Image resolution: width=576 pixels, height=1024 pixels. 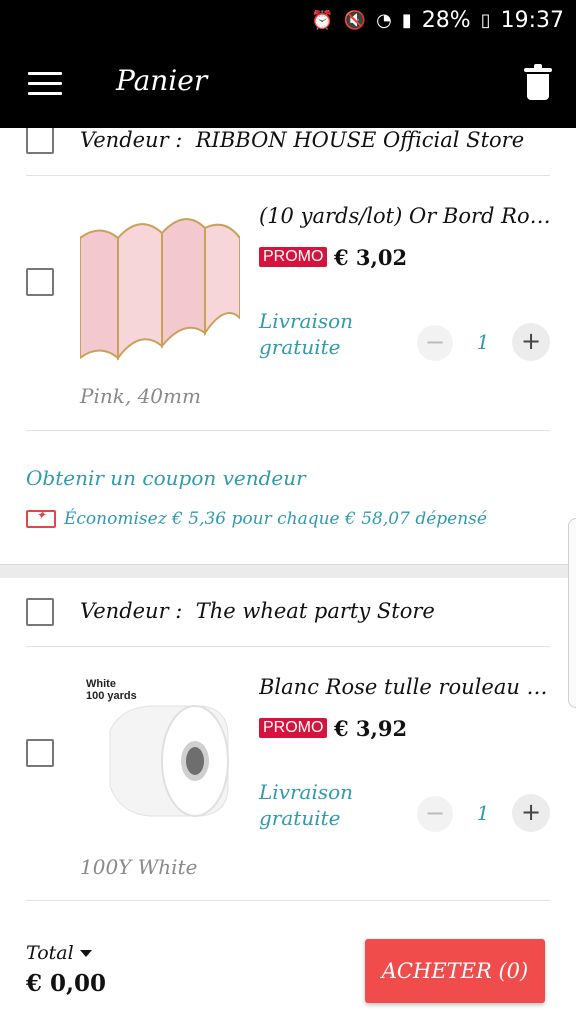 What do you see at coordinates (160, 753) in the screenshot?
I see `white-tulle-roll-image: White 100 yards` at bounding box center [160, 753].